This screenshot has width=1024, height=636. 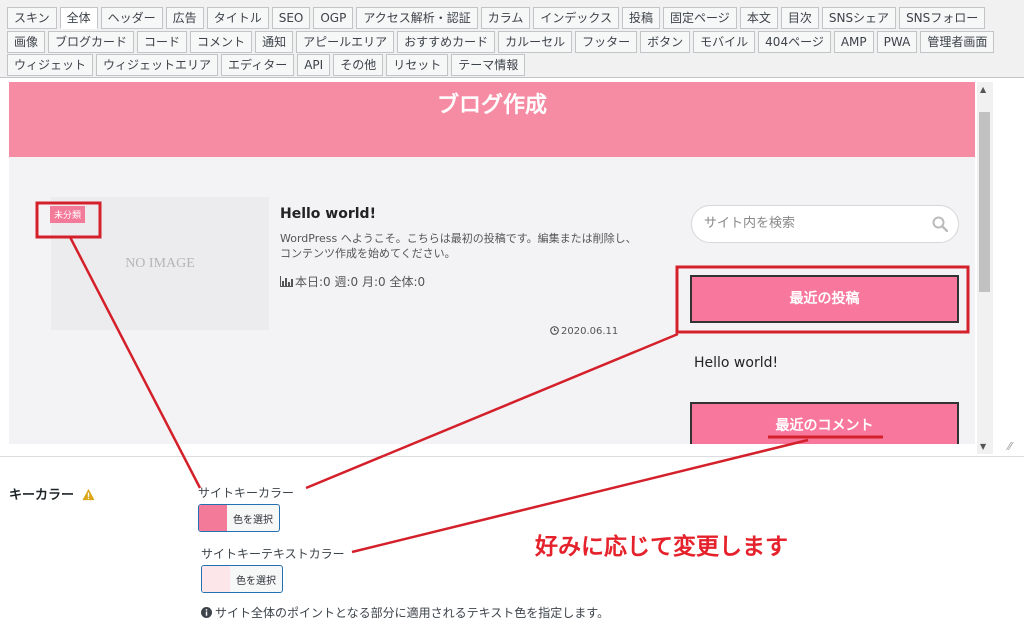 I want to click on tab-row1-2: ヘッダー, so click(x=131, y=18).